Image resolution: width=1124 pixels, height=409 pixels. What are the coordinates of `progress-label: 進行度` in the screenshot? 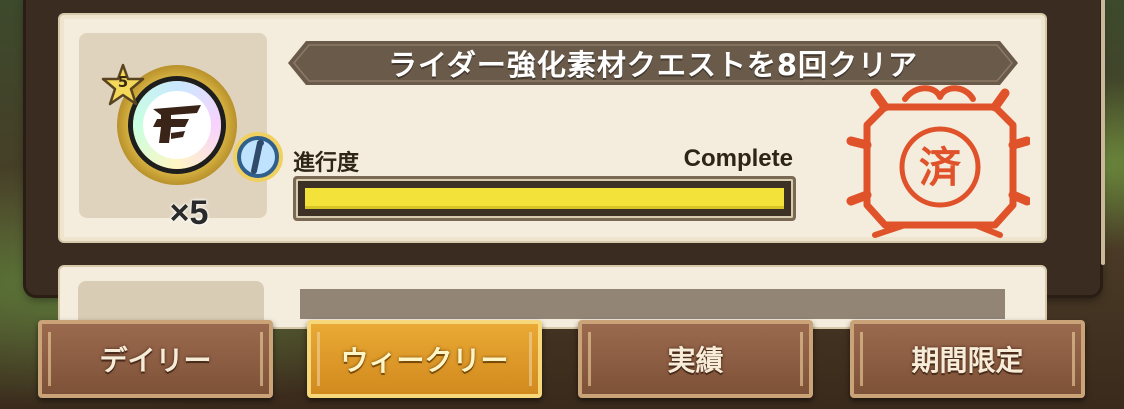 It's located at (326, 163).